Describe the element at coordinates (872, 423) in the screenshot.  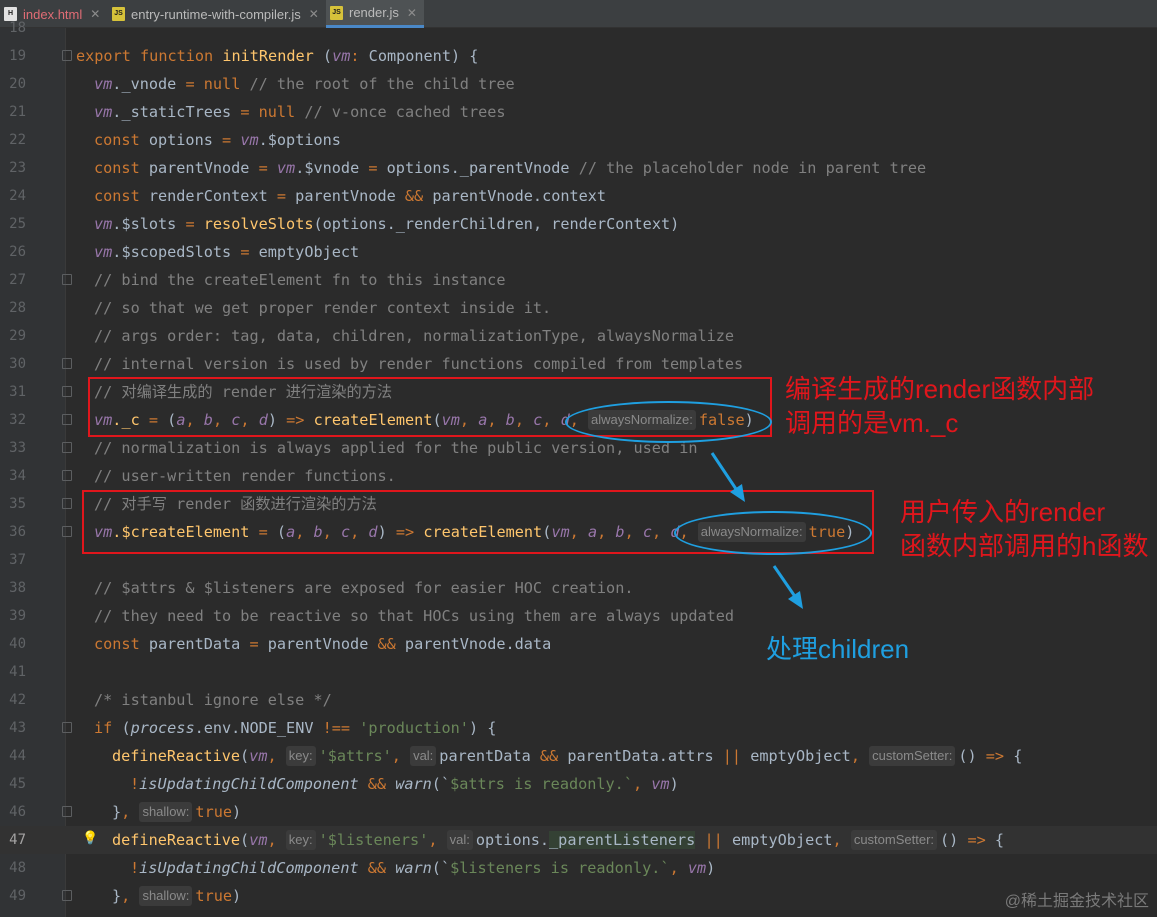
I see `annotation-line: 调用的是vm._c` at that location.